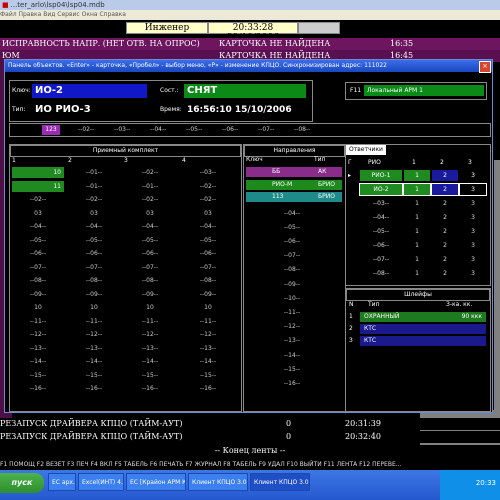 The width and height of the screenshot is (500, 500). Describe the element at coordinates (62, 482) in the screenshot. I see `taskbar-item: ЕС арх.pc` at that location.